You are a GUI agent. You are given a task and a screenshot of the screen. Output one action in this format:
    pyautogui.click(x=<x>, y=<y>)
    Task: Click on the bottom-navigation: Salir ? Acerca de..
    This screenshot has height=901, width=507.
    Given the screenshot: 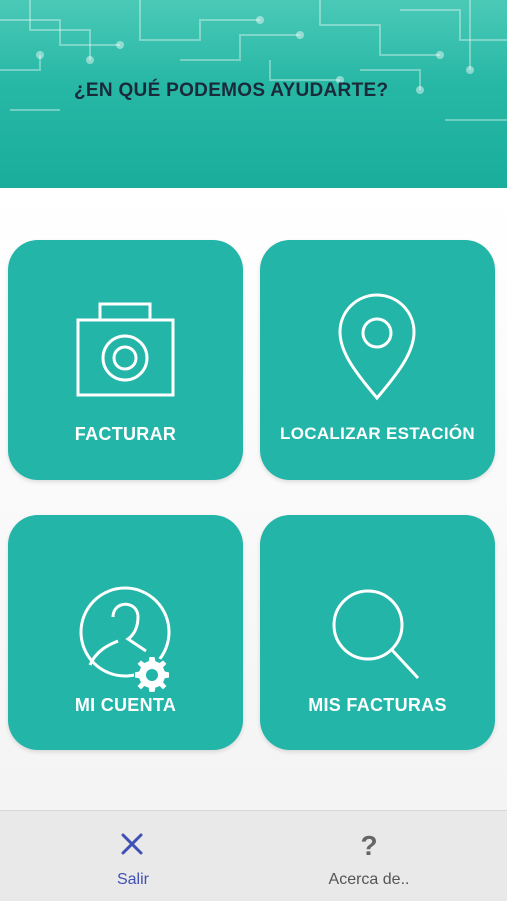 What is the action you would take?
    pyautogui.click(x=253, y=855)
    